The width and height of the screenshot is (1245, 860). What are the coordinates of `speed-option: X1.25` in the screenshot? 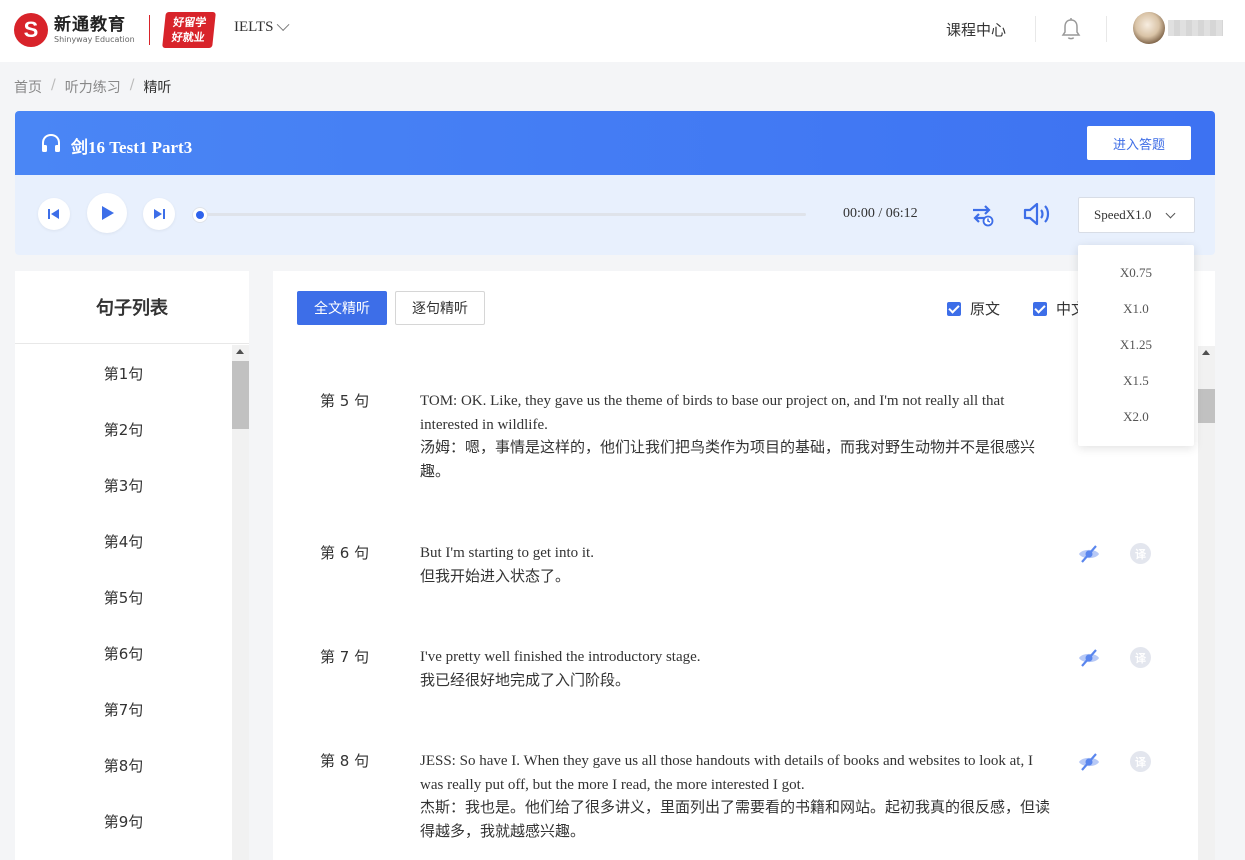 It's located at (1136, 345).